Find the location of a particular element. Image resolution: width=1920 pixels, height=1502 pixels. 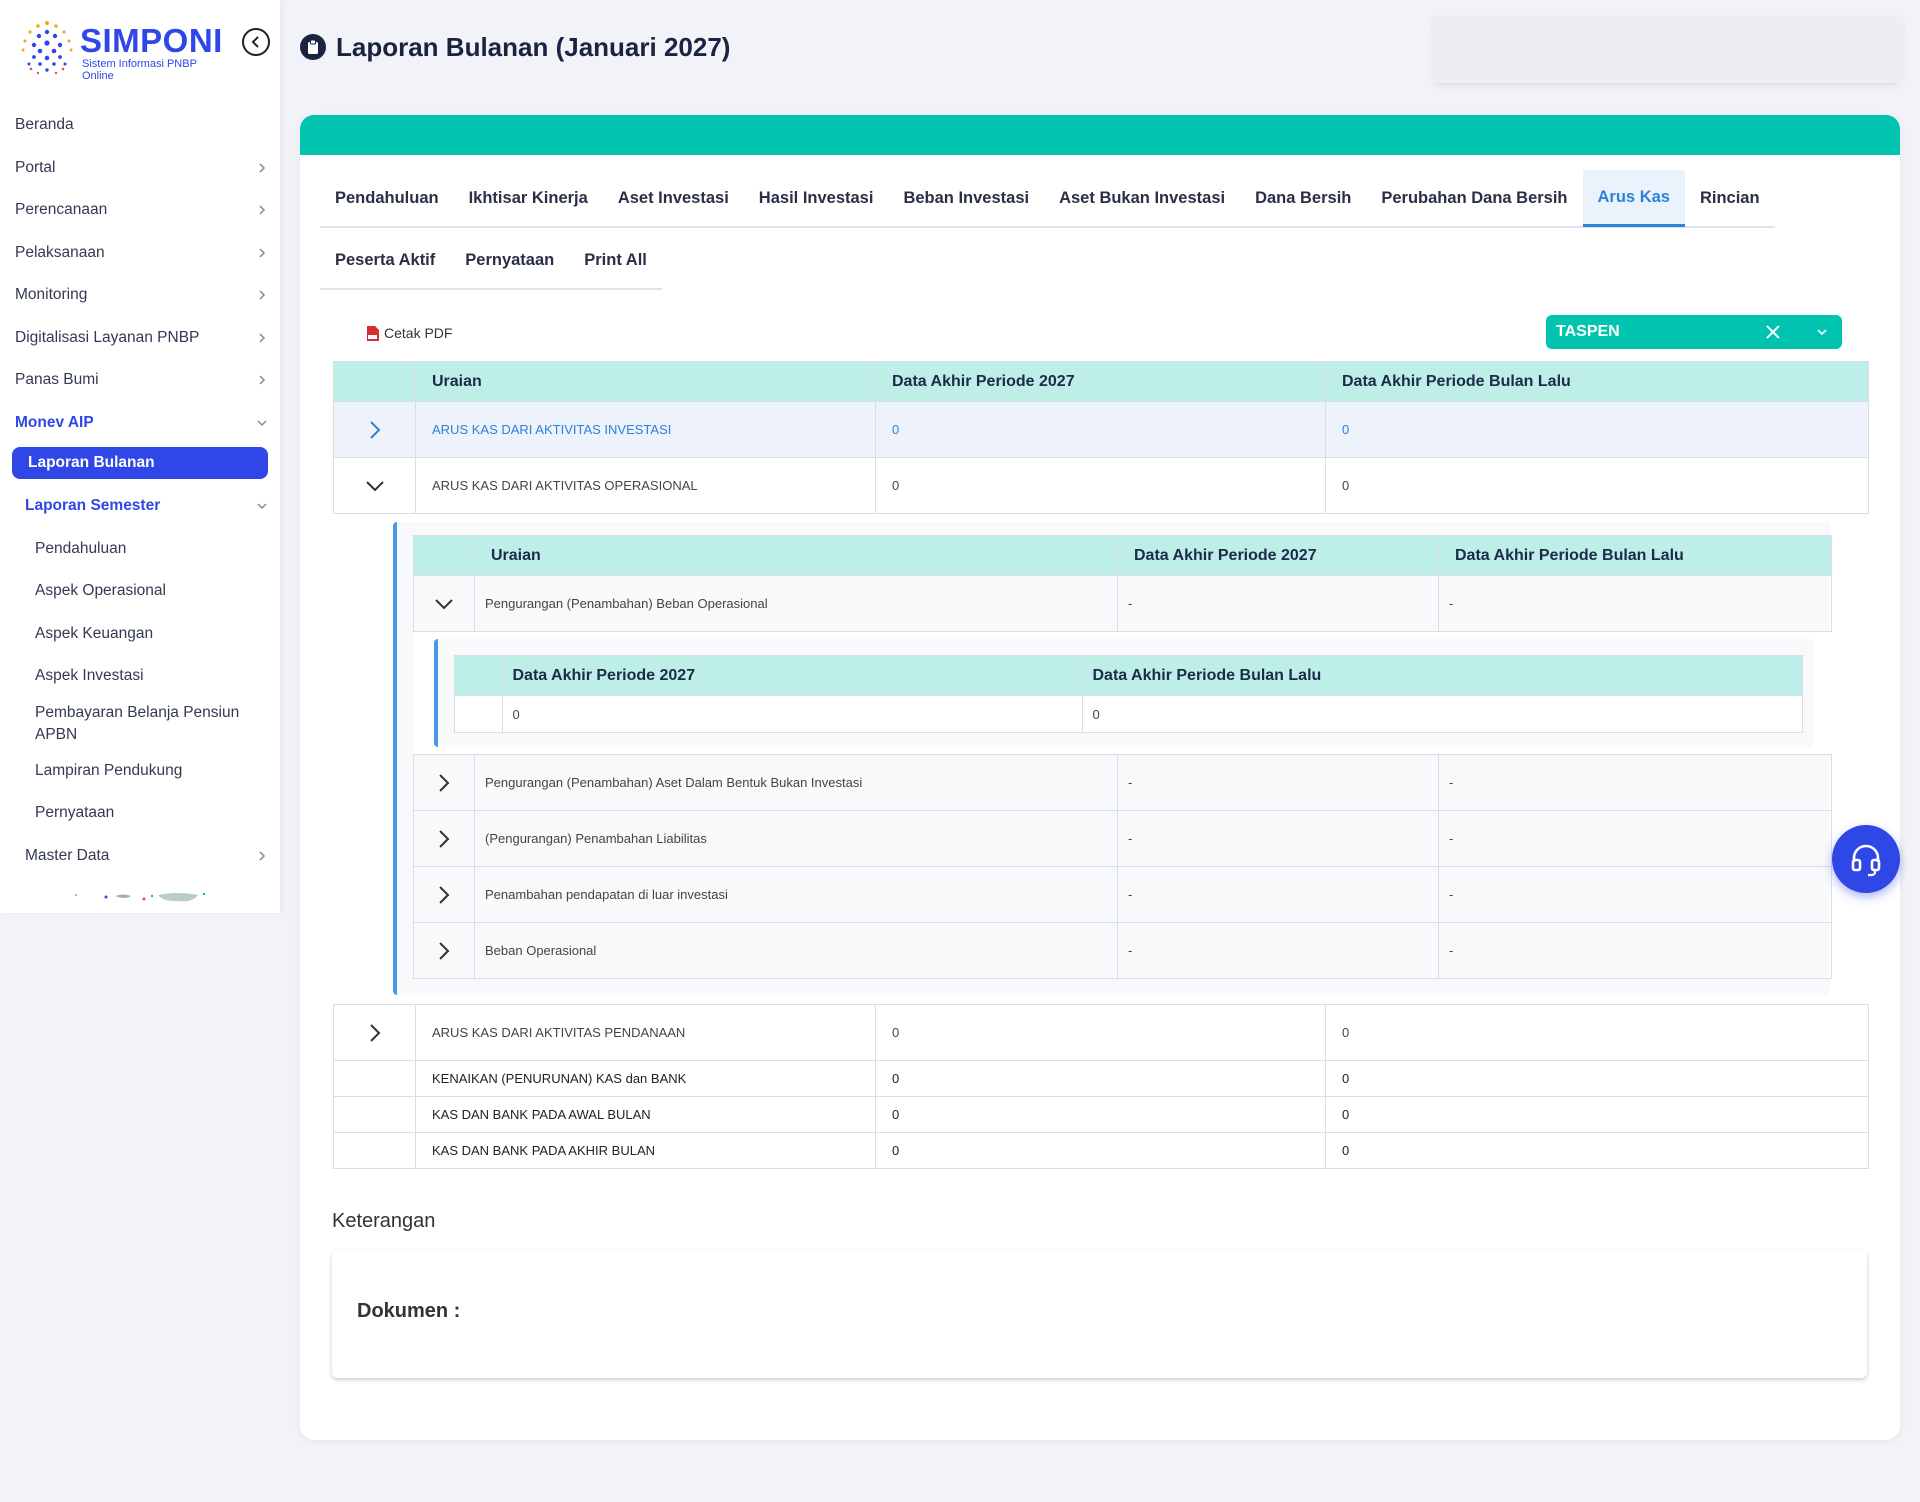

sidebar-item-label: Monev AIP is located at coordinates (54, 422).